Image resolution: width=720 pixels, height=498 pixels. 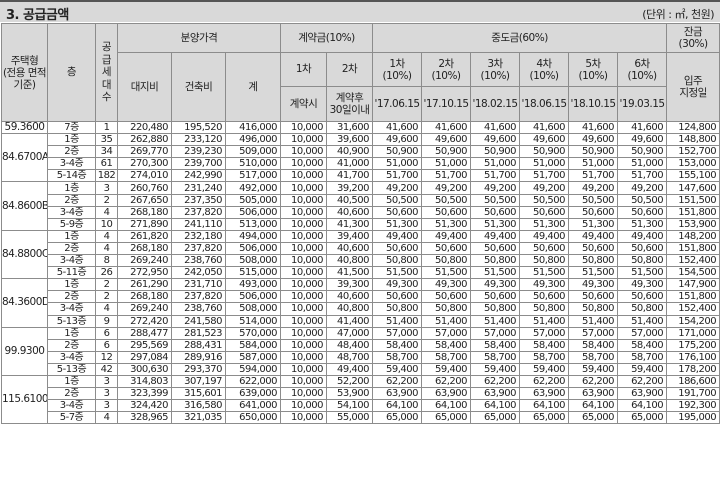 What do you see at coordinates (71, 369) in the screenshot?
I see `cell-floor: 5-13층` at bounding box center [71, 369].